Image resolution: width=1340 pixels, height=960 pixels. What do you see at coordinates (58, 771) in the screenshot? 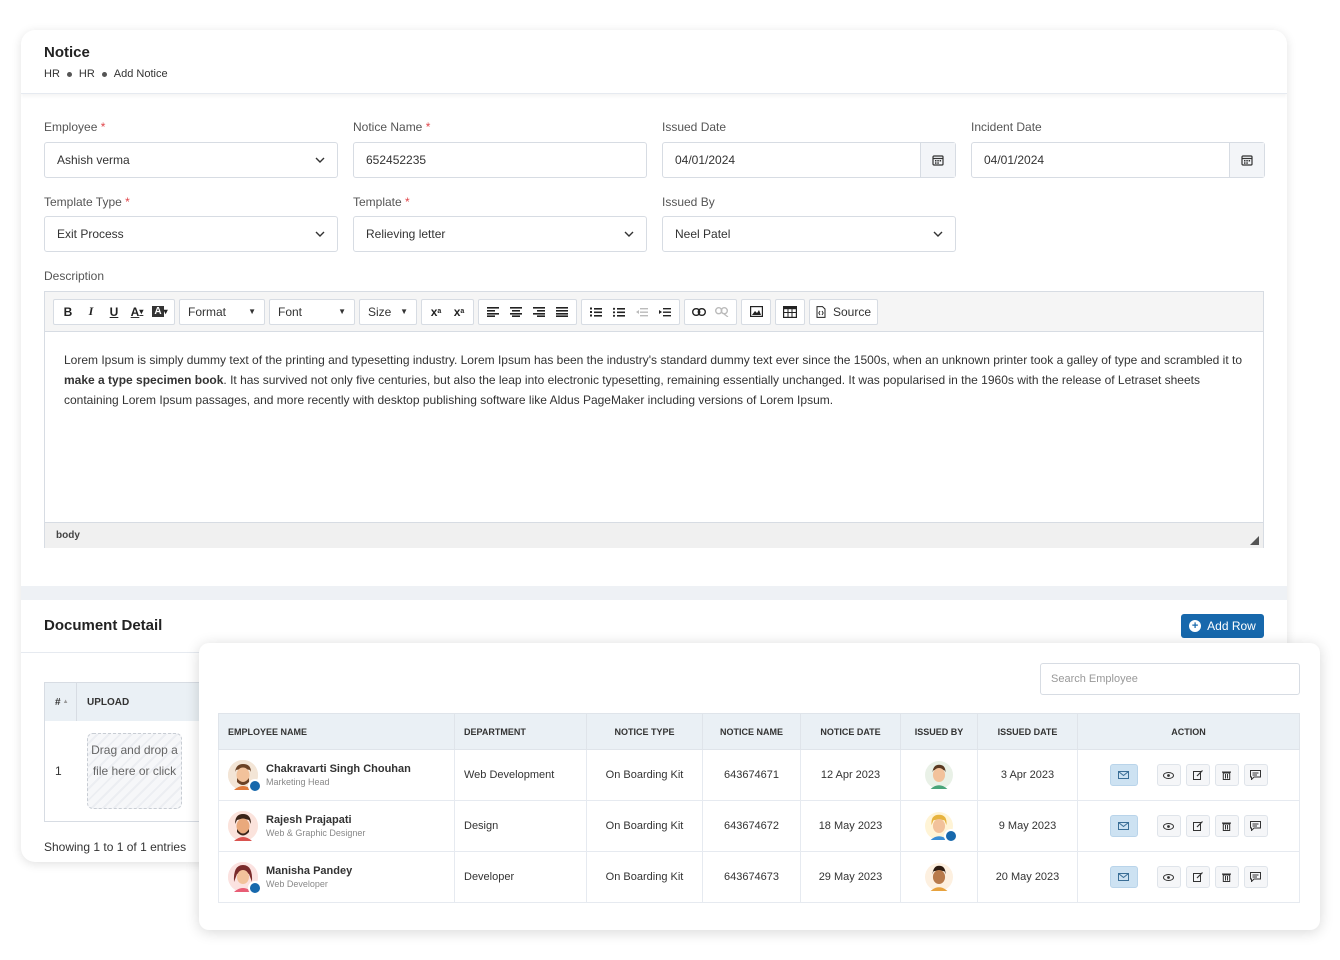
I see `row-number: 1` at bounding box center [58, 771].